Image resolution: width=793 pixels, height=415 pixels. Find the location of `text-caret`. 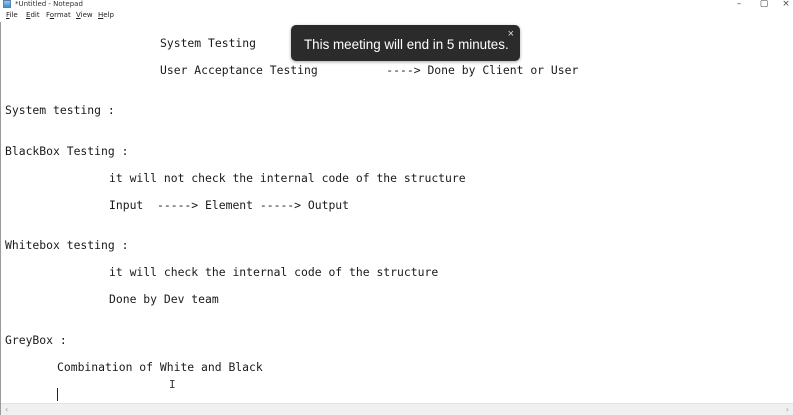

text-caret is located at coordinates (57, 394).